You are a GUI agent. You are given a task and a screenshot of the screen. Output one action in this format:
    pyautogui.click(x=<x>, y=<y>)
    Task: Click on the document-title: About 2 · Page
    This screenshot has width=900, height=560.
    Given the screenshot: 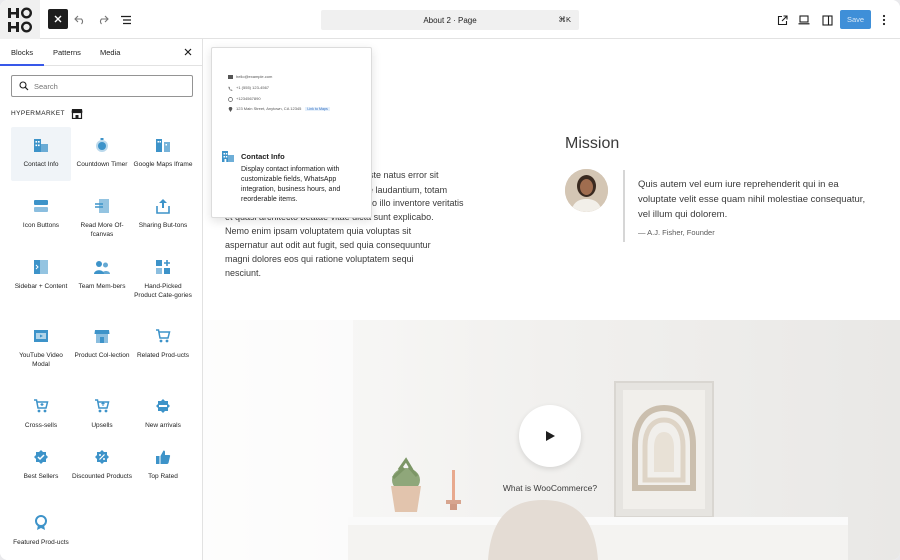 What is the action you would take?
    pyautogui.click(x=450, y=20)
    